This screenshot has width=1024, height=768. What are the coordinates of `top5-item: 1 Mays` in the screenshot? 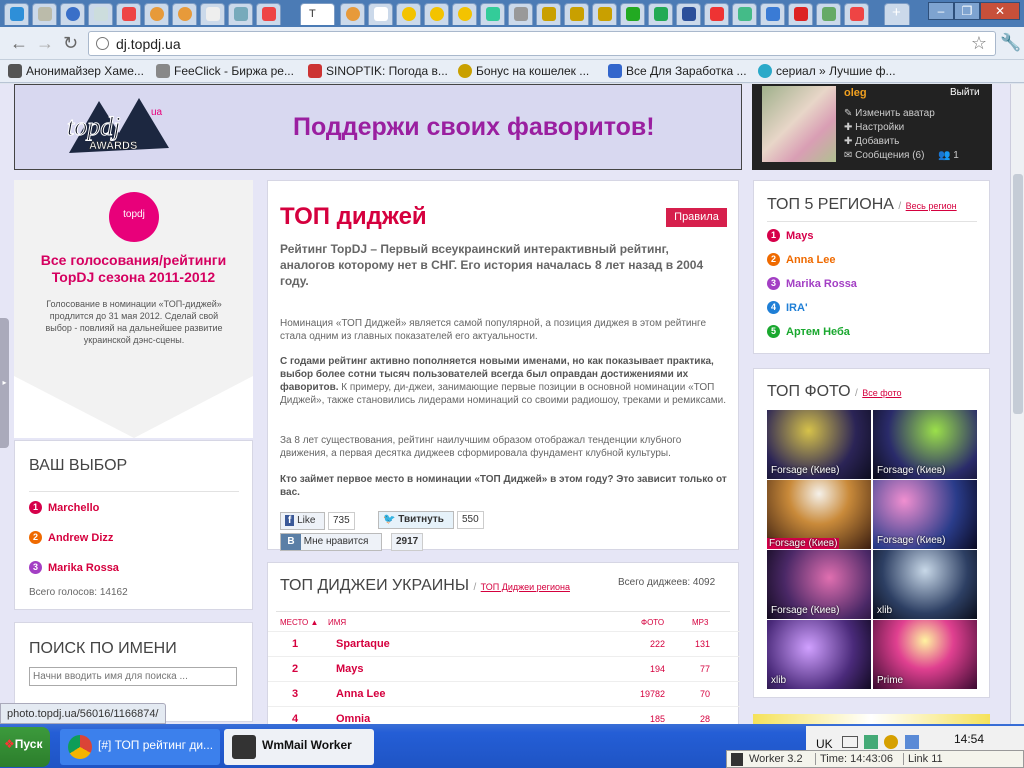 It's located at (790, 235).